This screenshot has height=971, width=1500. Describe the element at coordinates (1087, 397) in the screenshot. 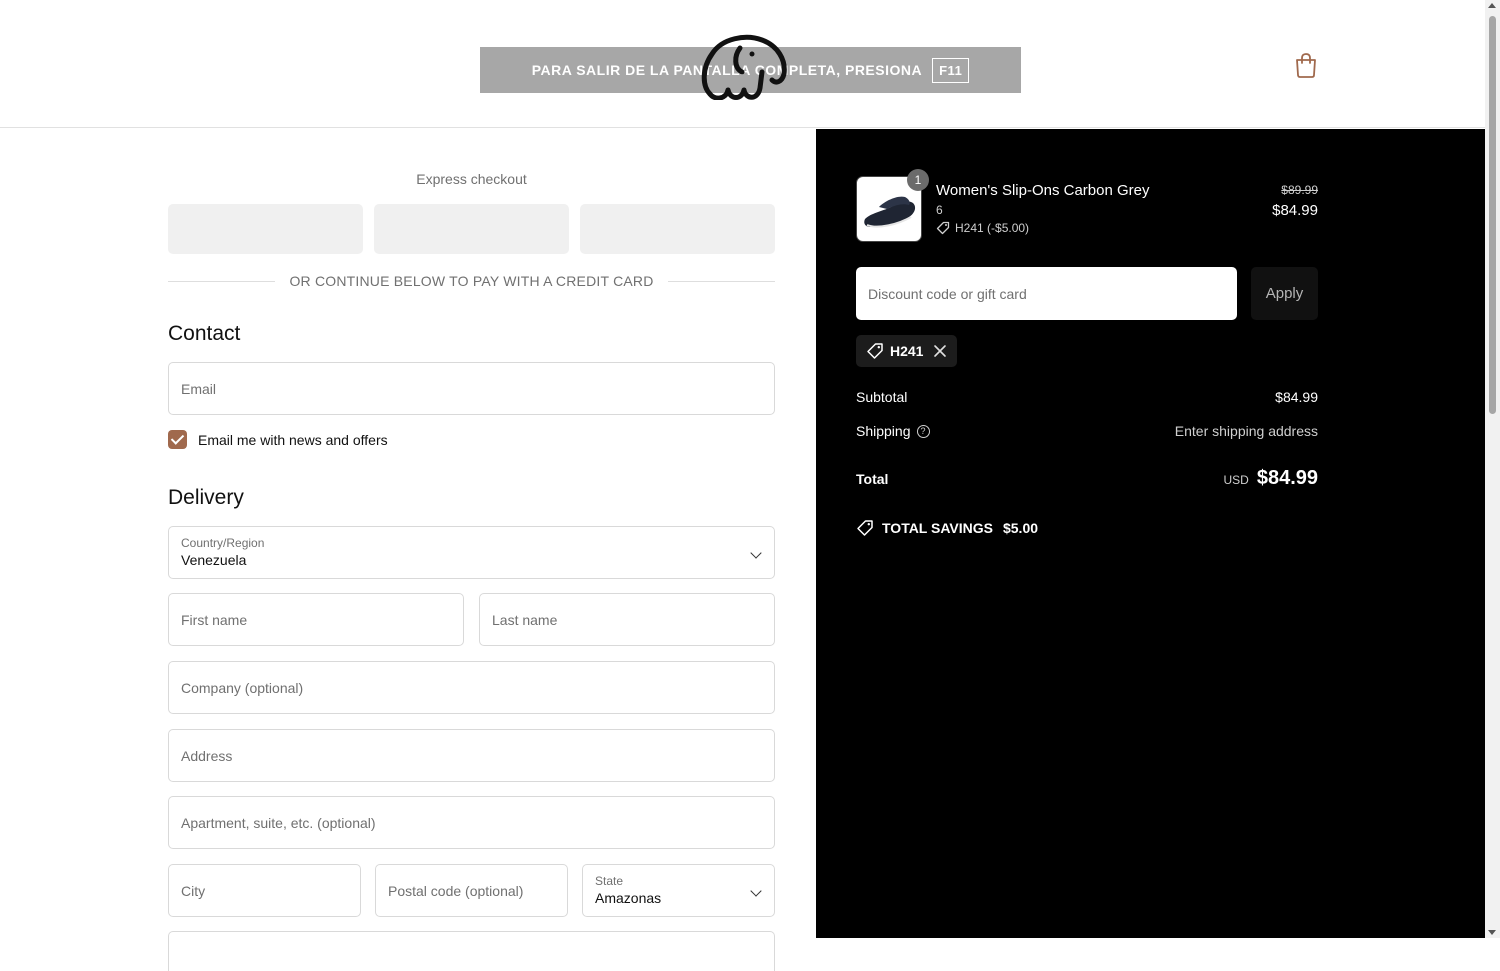

I see `subtotal-row: Subtotal $84.99` at that location.